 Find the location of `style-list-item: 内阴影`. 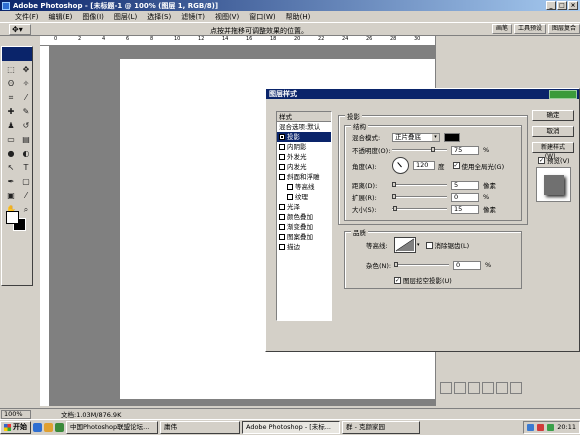

style-list-item: 内阴影 is located at coordinates (304, 147).